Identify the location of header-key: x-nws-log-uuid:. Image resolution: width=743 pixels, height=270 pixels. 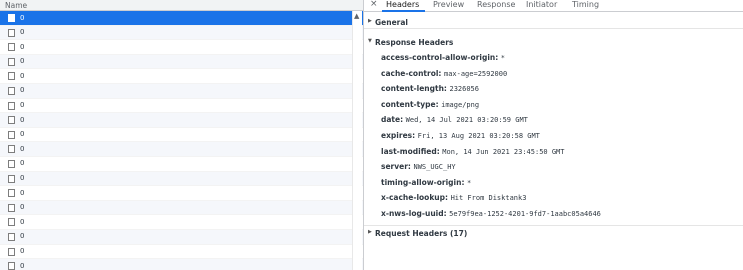
(414, 213).